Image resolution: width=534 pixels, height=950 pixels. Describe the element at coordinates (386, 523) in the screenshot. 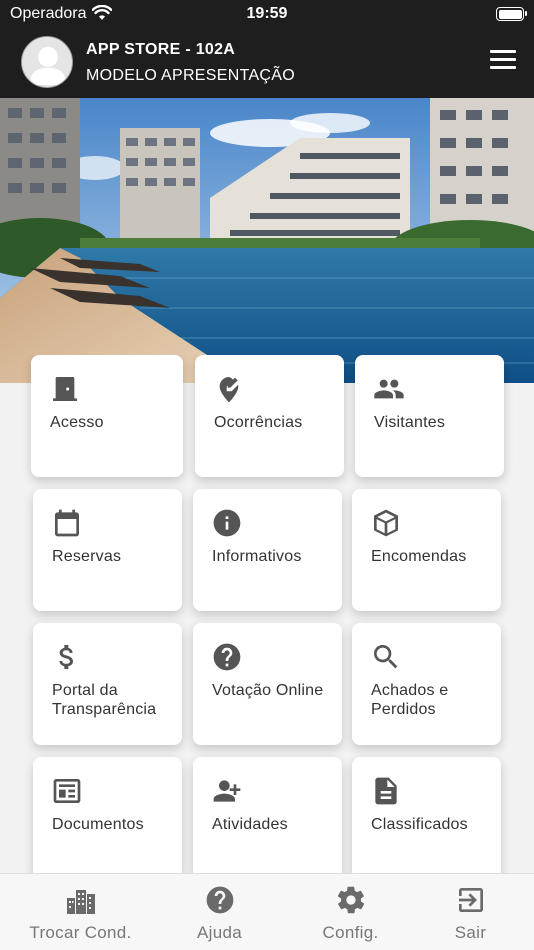

I see `box-icon` at that location.